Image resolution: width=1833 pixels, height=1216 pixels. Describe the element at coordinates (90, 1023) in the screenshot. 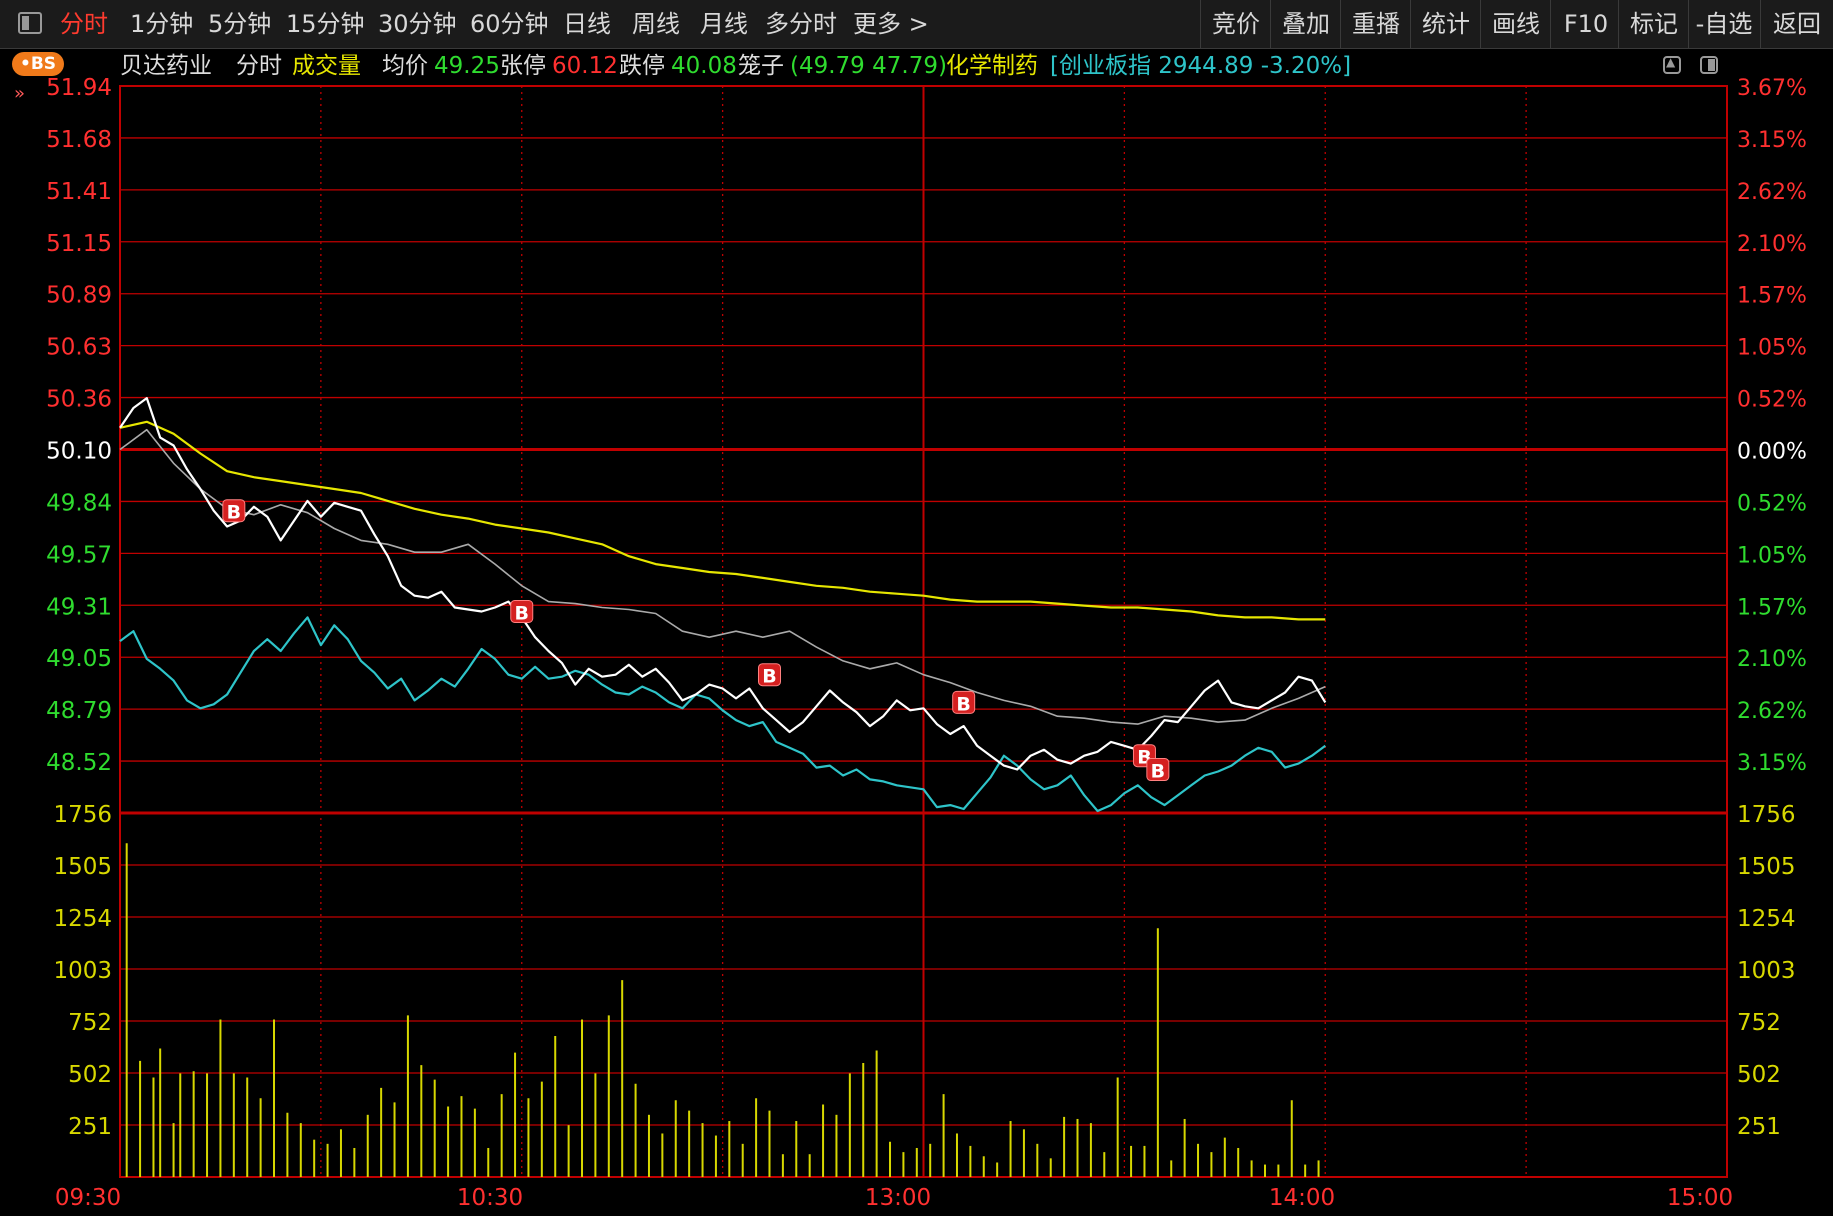

I see `volume-tick-label: 752` at that location.